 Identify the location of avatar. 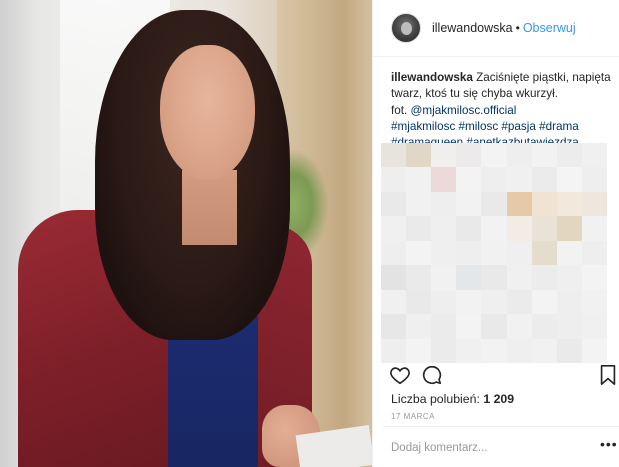
(406, 28).